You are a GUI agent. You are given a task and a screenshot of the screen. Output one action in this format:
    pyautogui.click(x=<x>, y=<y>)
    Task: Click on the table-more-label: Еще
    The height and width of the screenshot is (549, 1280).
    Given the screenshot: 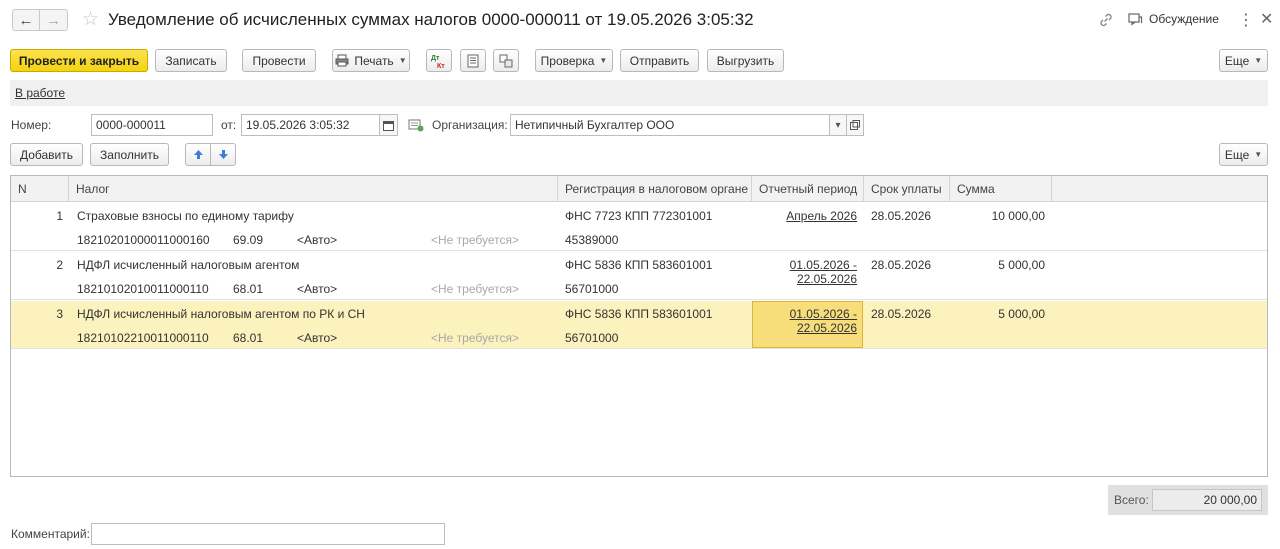 What is the action you would take?
    pyautogui.click(x=1237, y=154)
    